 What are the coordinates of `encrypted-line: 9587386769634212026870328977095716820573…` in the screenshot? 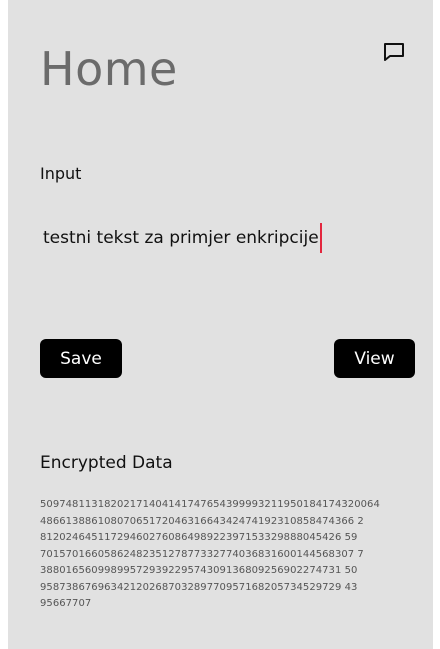 It's located at (199, 587).